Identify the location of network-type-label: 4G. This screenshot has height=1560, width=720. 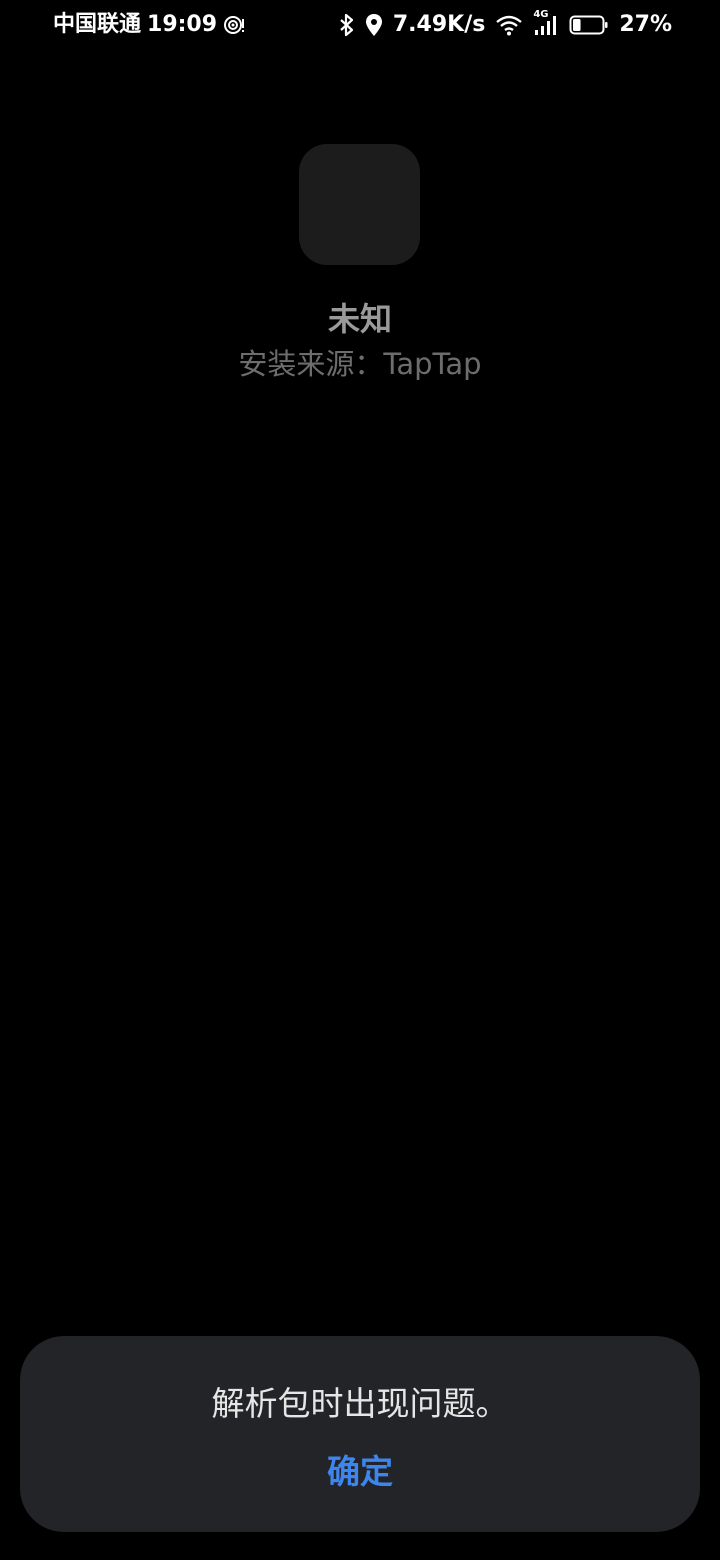
(541, 14).